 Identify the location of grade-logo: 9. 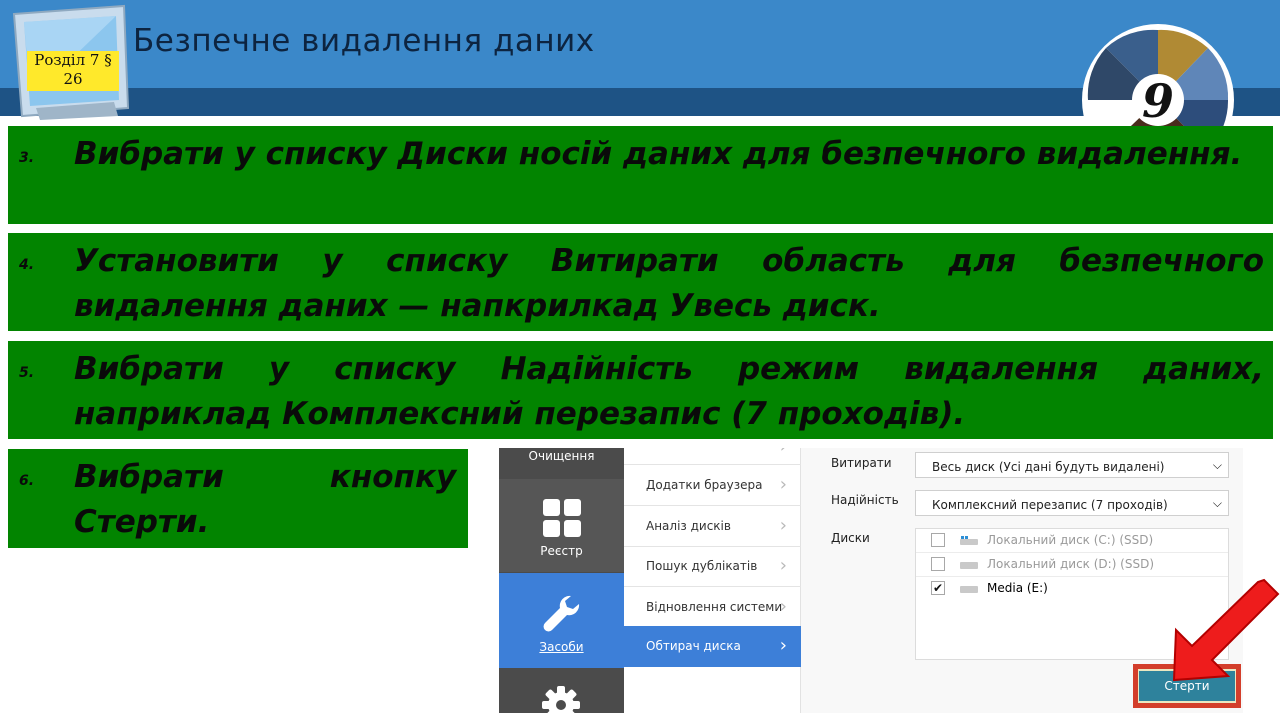
(1158, 75).